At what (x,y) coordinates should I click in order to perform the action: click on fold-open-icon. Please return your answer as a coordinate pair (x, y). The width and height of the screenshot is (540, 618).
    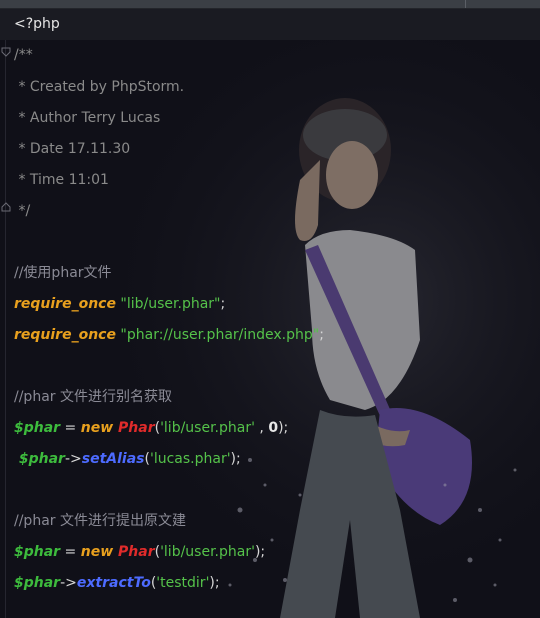
    Looking at the image, I should click on (6, 52).